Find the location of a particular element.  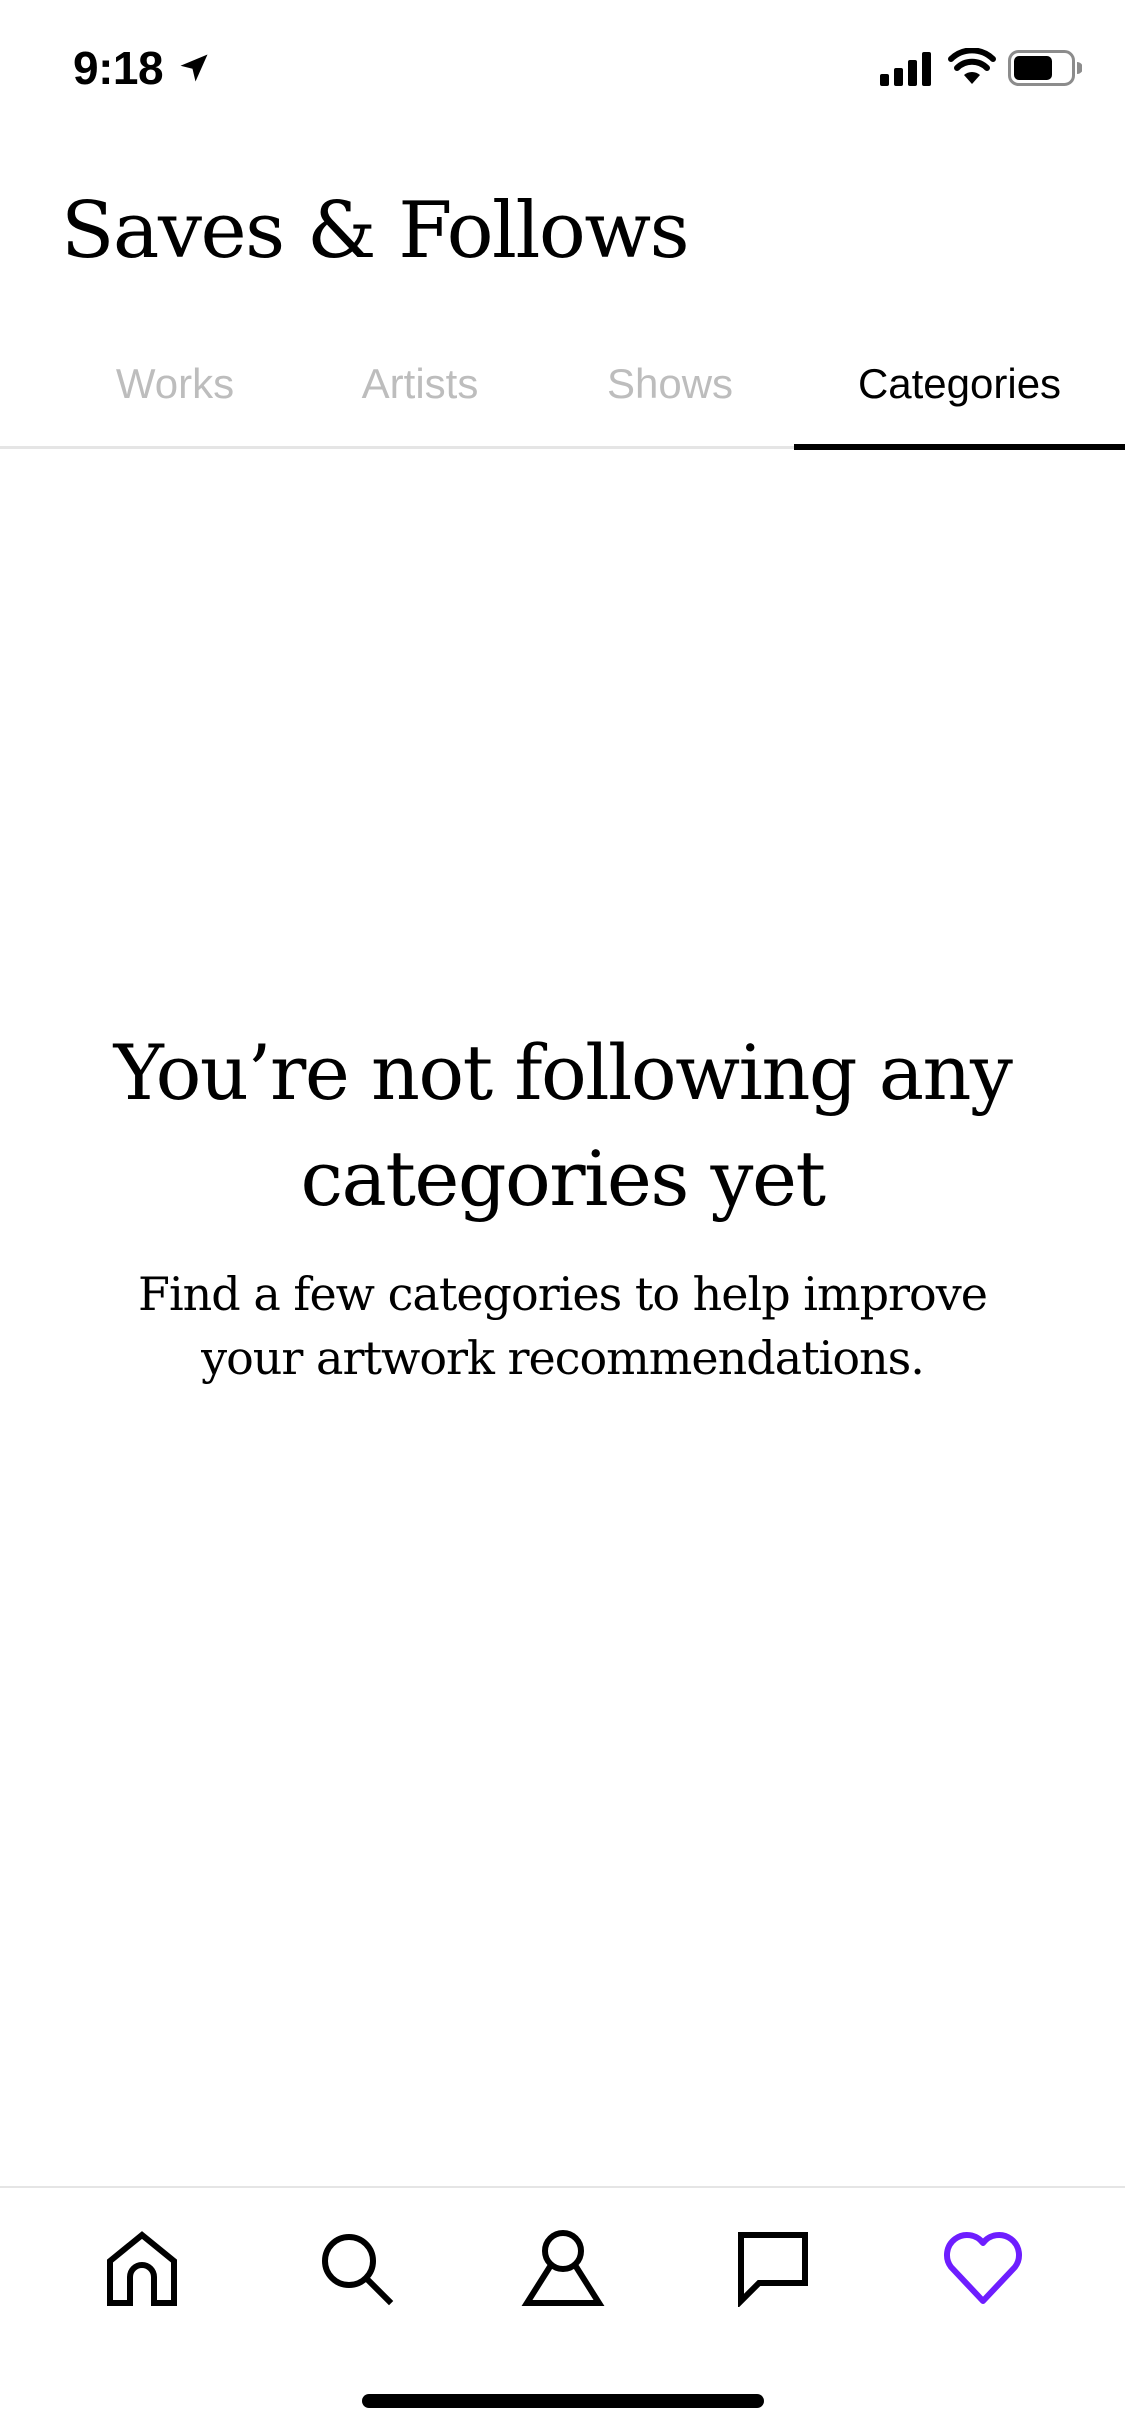

cellular-signal-icon is located at coordinates (905, 69).